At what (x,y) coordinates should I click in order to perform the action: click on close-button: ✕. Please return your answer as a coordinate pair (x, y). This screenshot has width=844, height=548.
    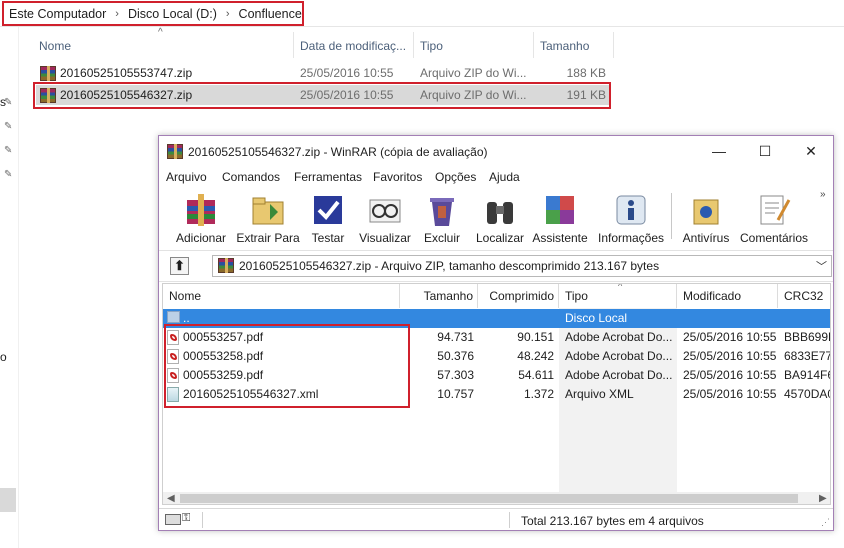
    Looking at the image, I should click on (811, 151).